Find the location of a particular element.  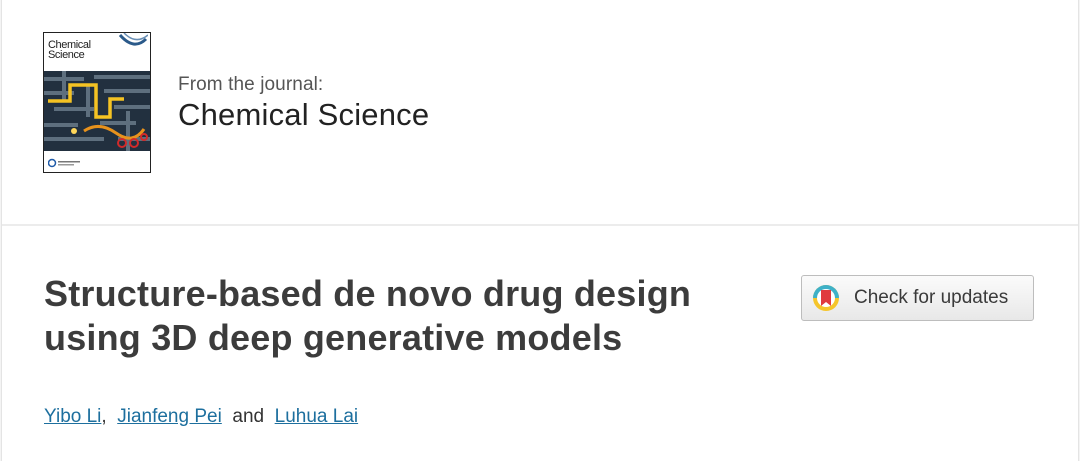

author-link: Luhua Lai is located at coordinates (316, 416).